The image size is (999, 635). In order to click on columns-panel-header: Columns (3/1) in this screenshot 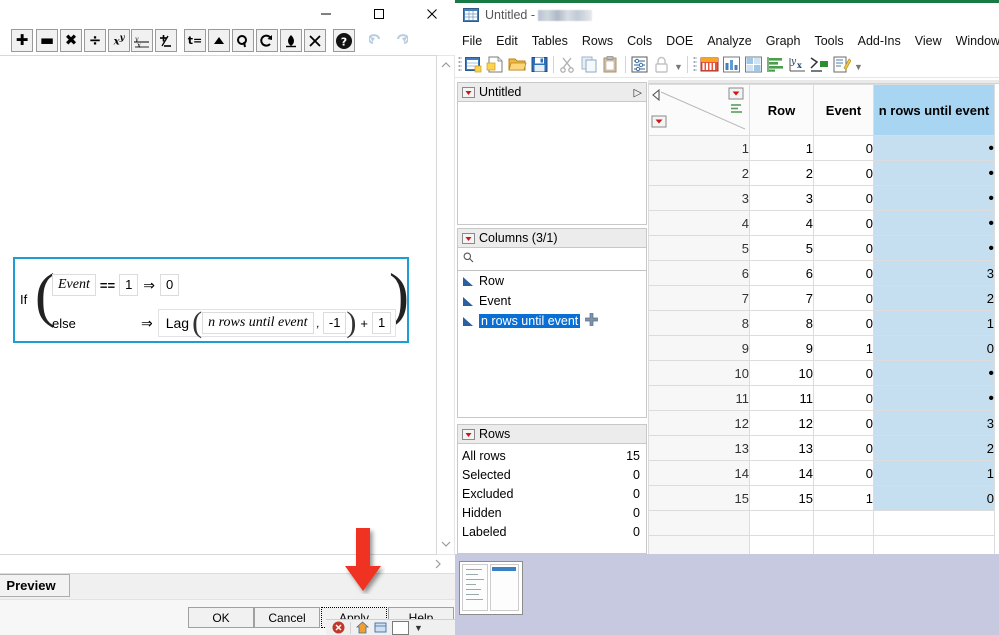, I will do `click(552, 238)`.